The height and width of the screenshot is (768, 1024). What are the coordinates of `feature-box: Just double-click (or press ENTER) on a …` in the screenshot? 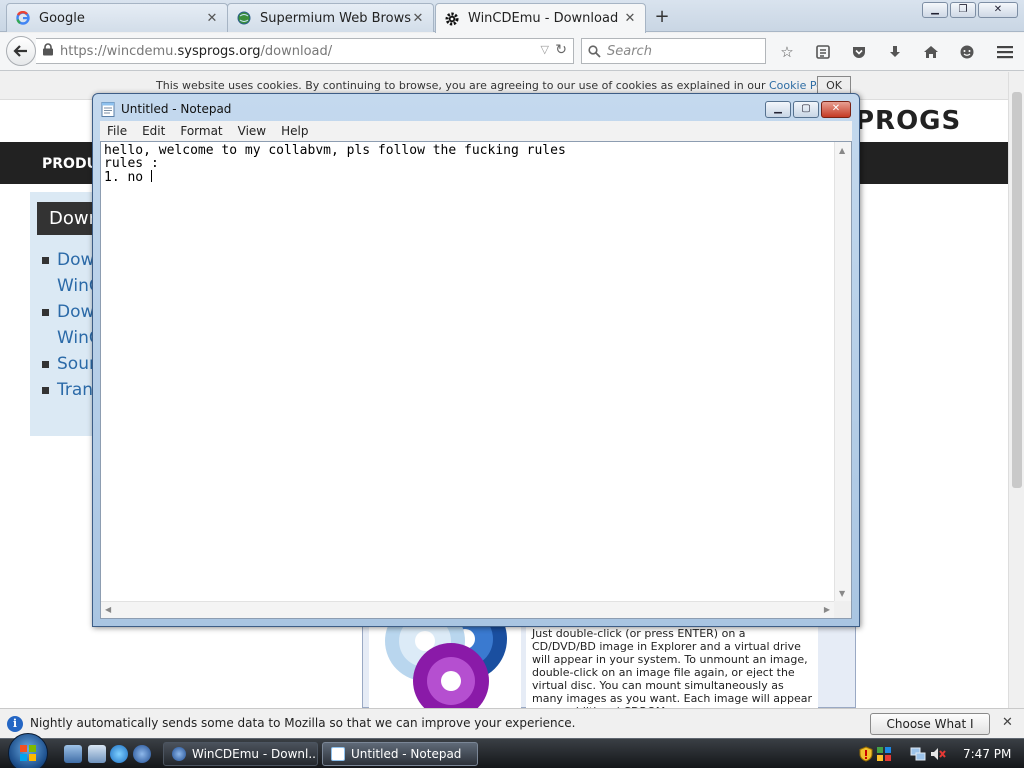 It's located at (609, 664).